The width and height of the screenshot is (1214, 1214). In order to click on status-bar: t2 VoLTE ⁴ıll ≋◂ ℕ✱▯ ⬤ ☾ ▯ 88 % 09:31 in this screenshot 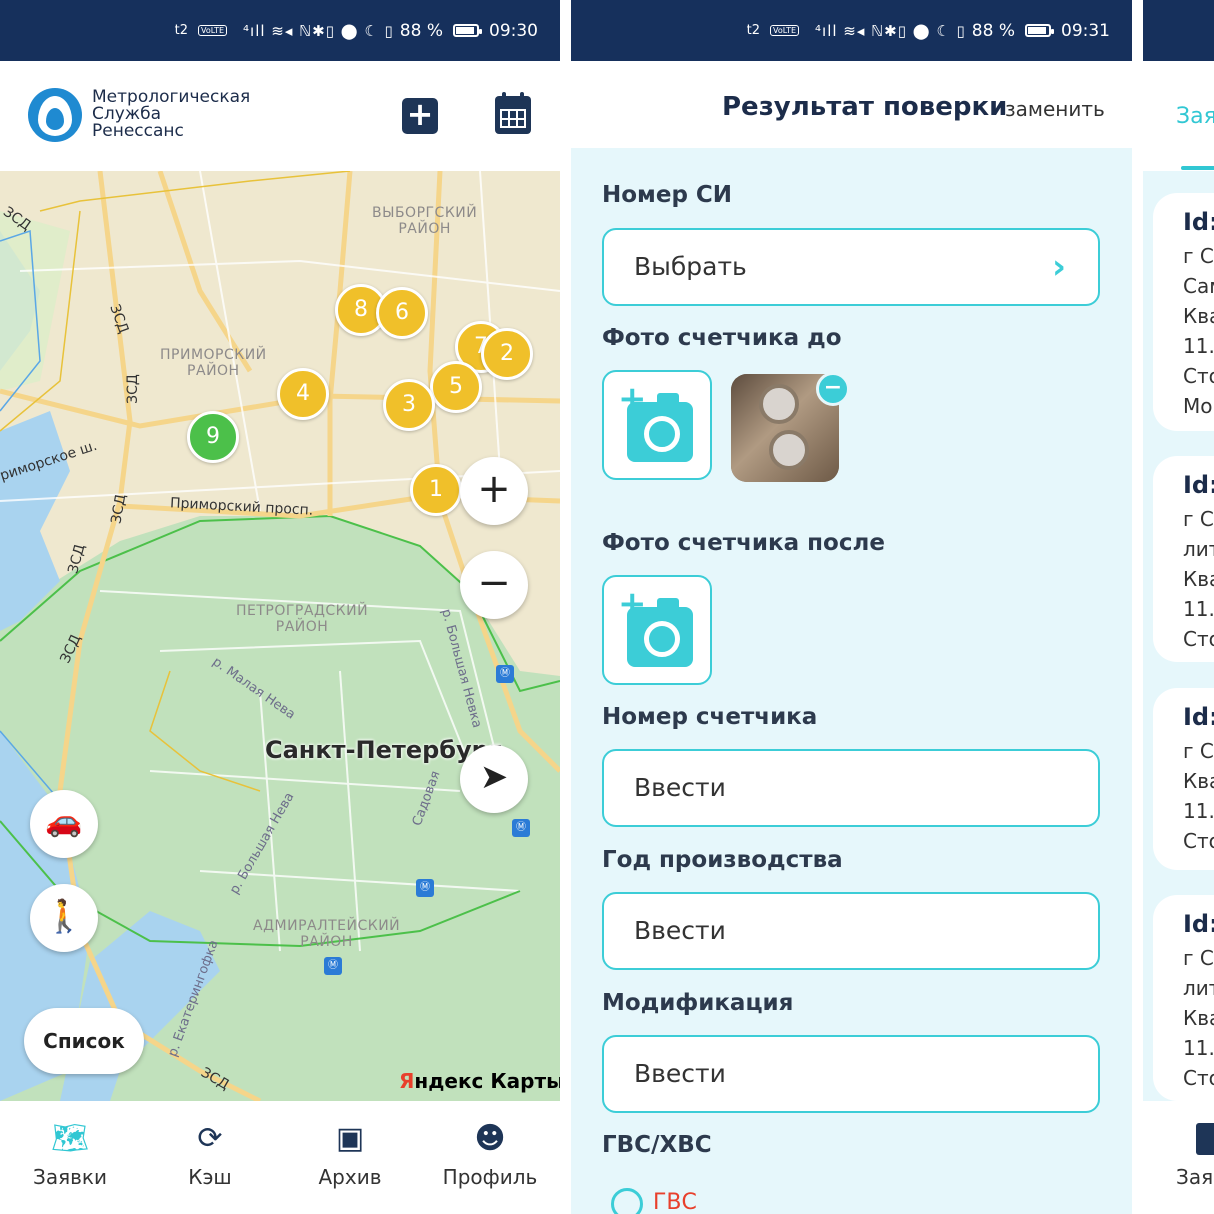, I will do `click(851, 30)`.